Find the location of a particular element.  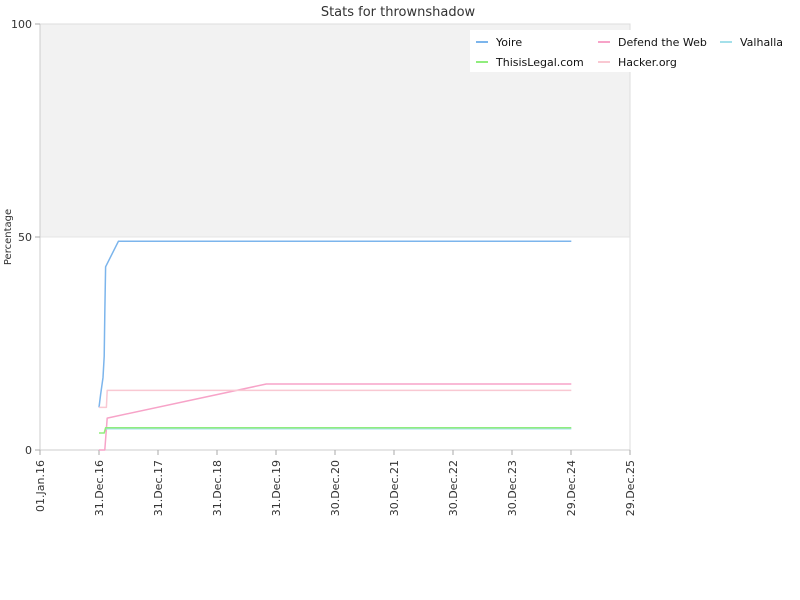

legend-label: Hacker.org is located at coordinates (647, 62).